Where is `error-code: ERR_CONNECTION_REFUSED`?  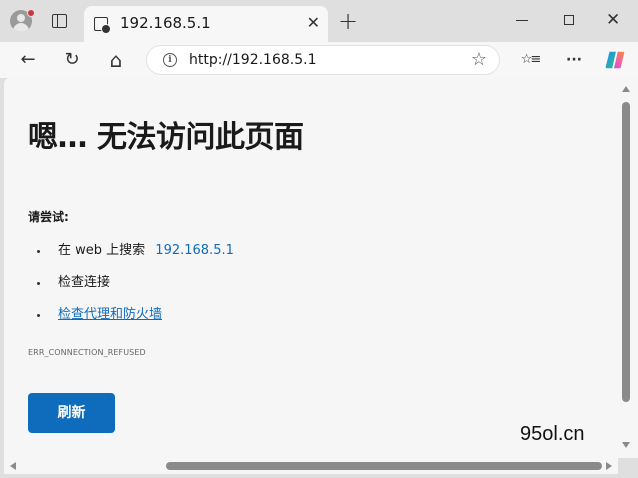 error-code: ERR_CONNECTION_REFUSED is located at coordinates (87, 352).